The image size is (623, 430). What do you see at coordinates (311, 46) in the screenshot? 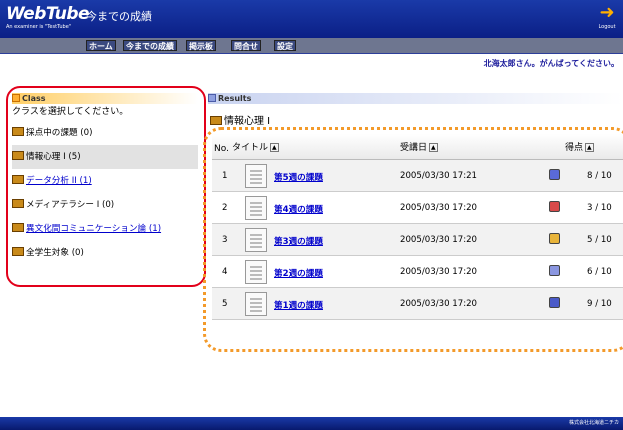
I see `main-nav: ホーム 今までの成績 掲示板 問合せ 設定` at bounding box center [311, 46].